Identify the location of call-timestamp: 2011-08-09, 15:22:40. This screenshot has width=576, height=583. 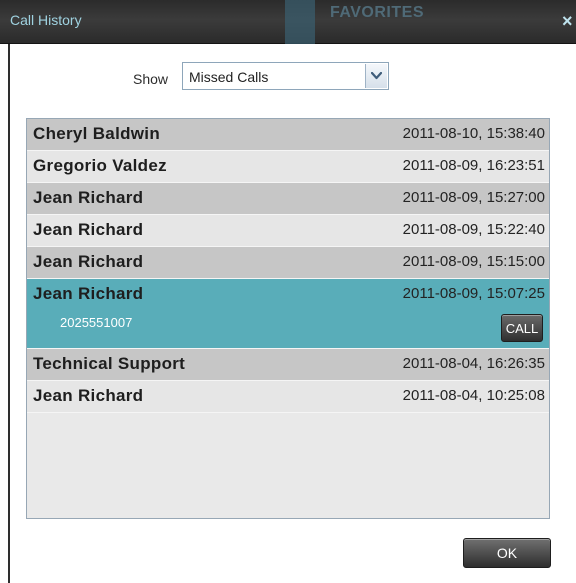
(473, 229).